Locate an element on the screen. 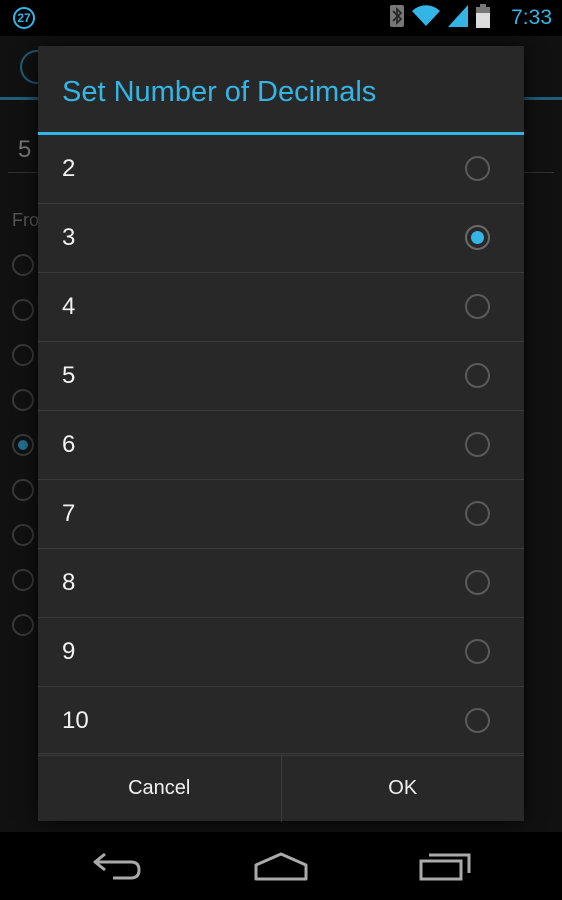  navigation-bar is located at coordinates (281, 866).